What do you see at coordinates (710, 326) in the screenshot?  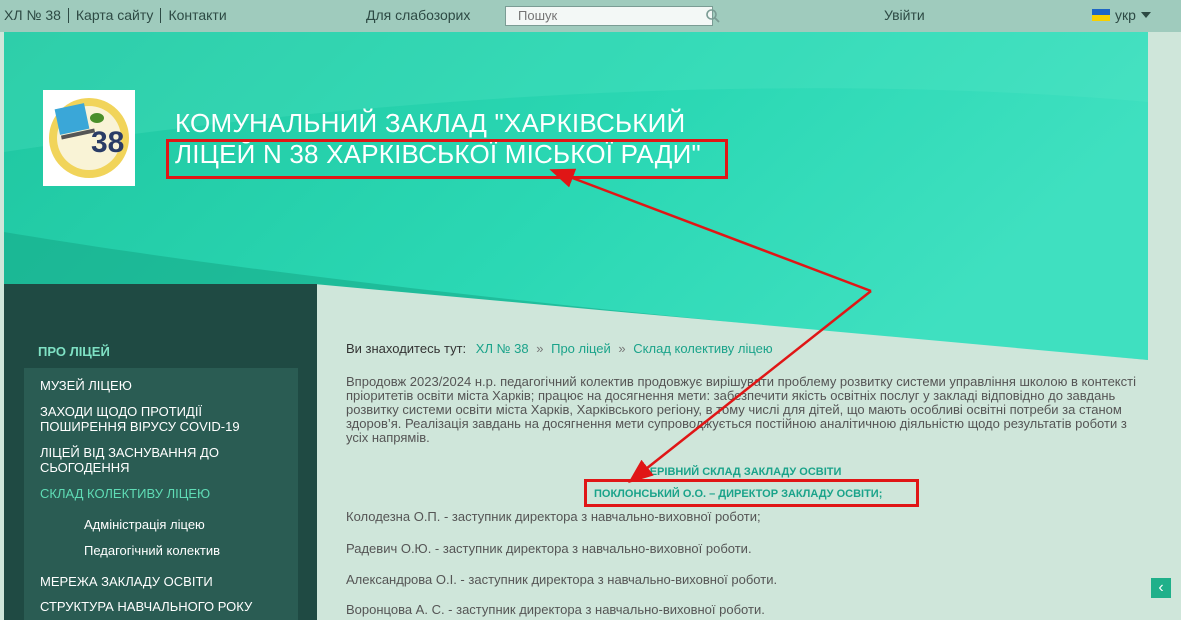 I see `annotation-arrows` at bounding box center [710, 326].